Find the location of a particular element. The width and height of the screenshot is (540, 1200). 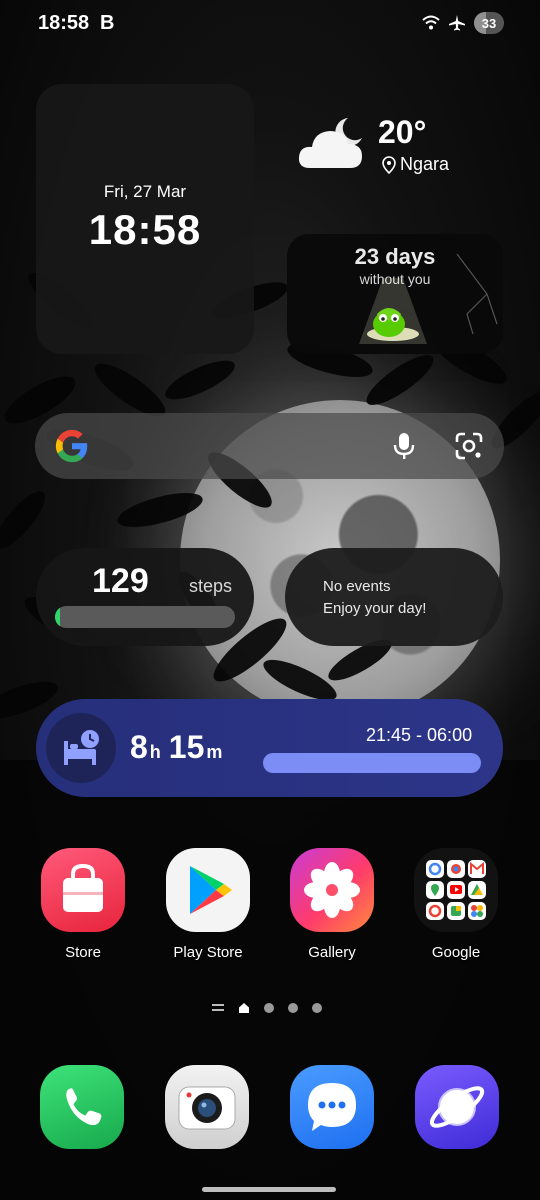

duolingo-widget: 23 days without you is located at coordinates (395, 294).